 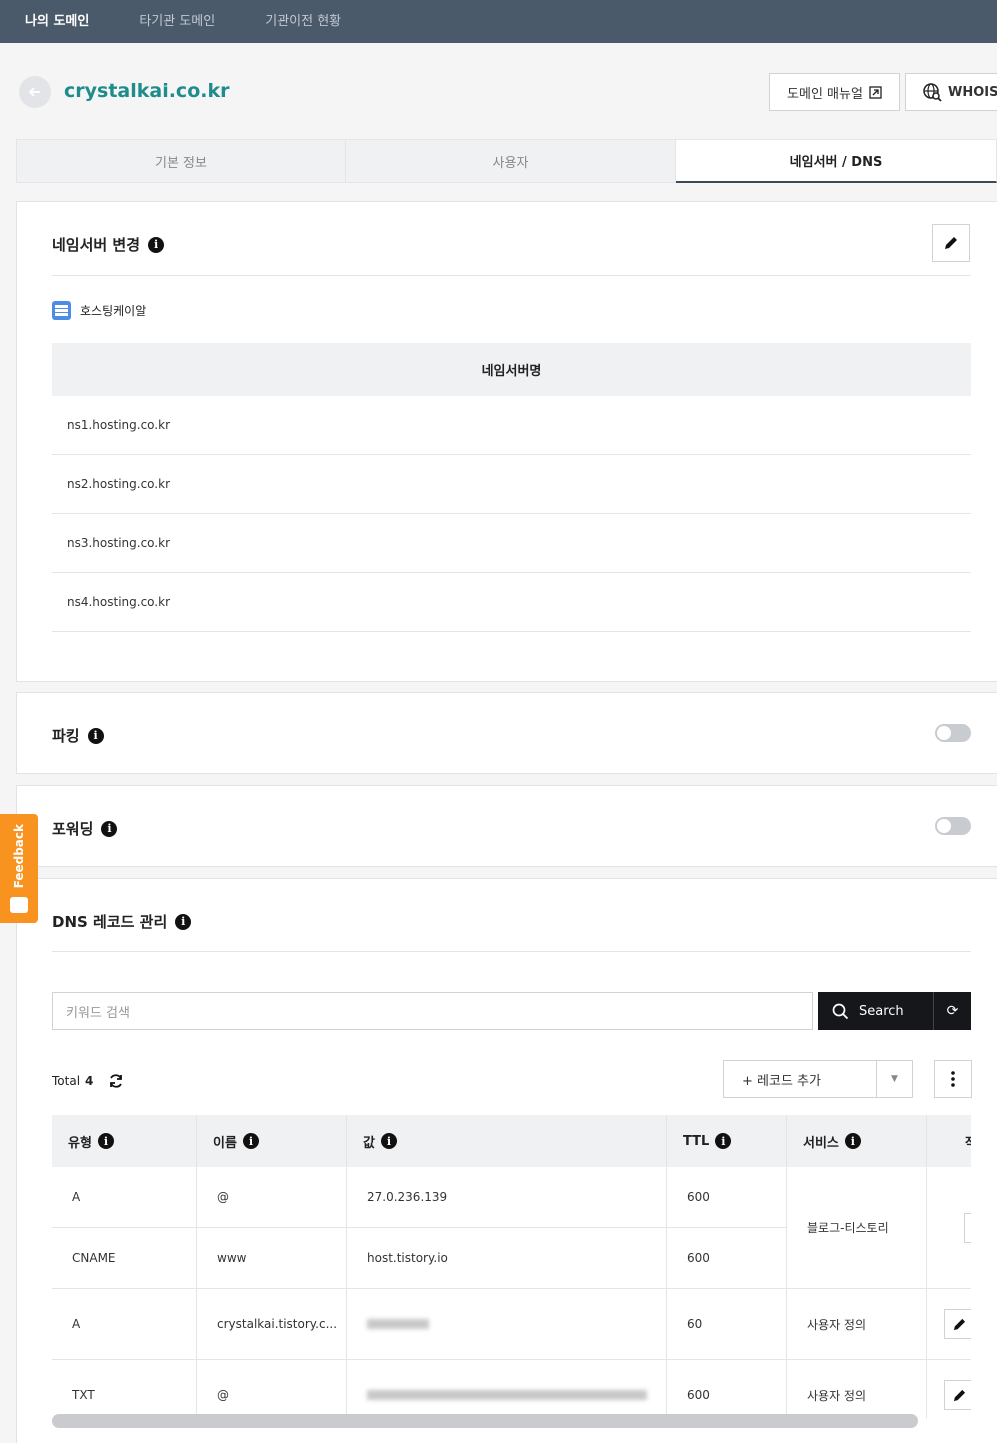 I want to click on column-header-name: 이름 i, so click(x=272, y=1141).